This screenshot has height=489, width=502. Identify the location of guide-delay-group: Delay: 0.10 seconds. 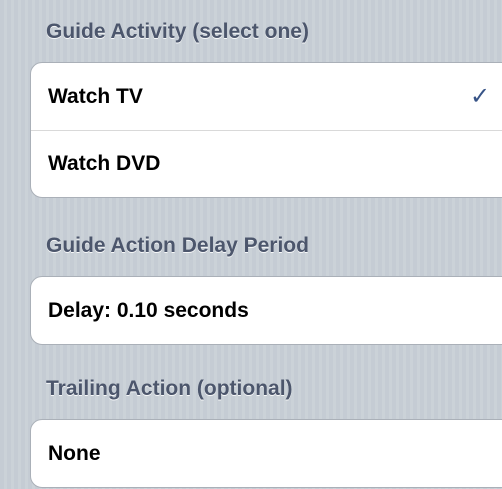
(266, 310).